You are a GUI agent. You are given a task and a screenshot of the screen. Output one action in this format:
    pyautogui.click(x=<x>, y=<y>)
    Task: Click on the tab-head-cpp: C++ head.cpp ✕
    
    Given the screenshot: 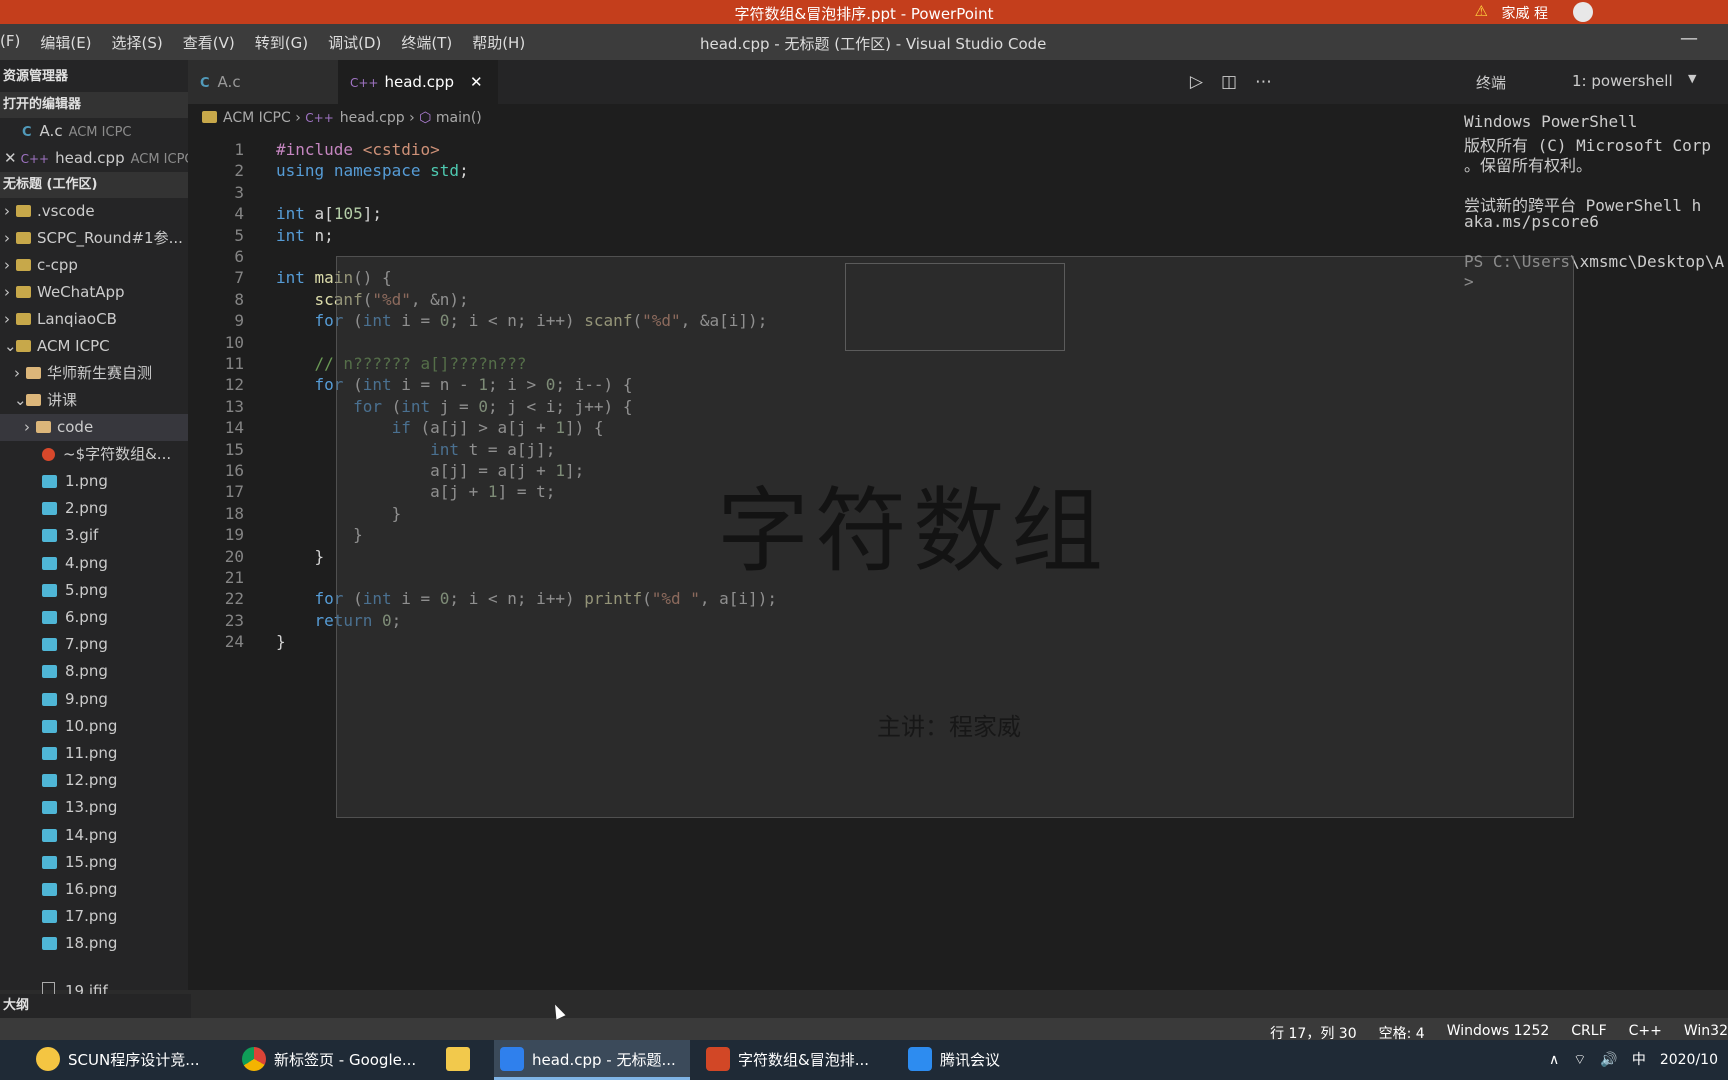 What is the action you would take?
    pyautogui.click(x=418, y=82)
    